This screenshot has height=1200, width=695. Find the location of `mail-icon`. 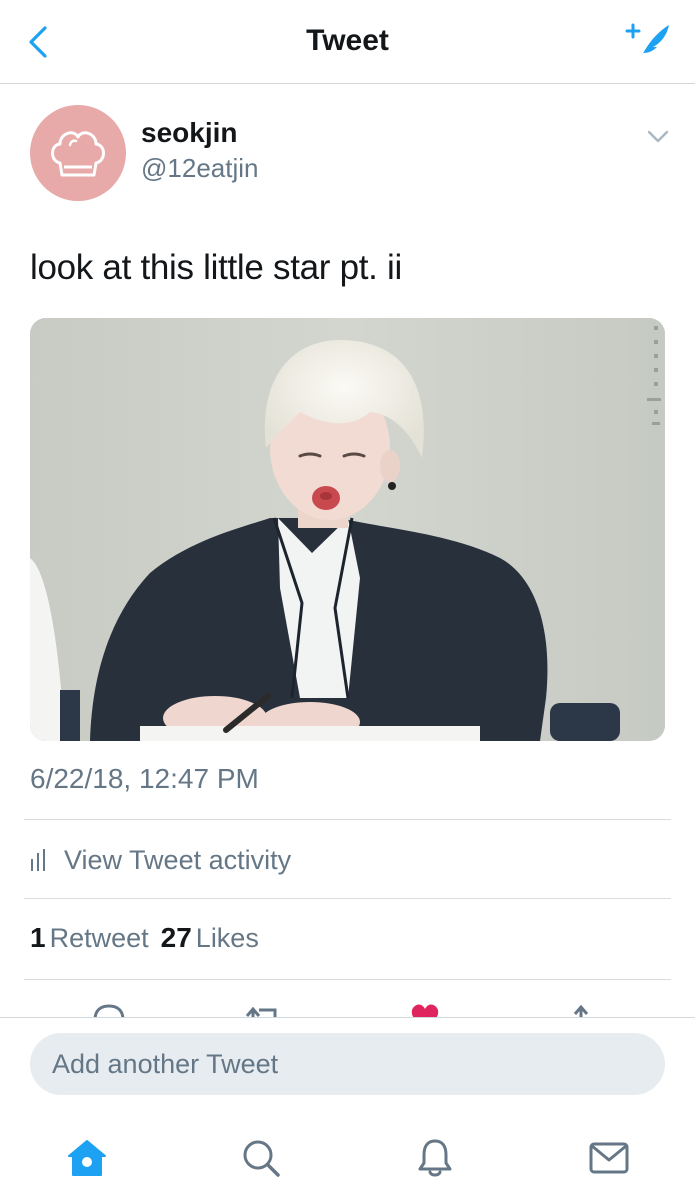

mail-icon is located at coordinates (609, 1158).